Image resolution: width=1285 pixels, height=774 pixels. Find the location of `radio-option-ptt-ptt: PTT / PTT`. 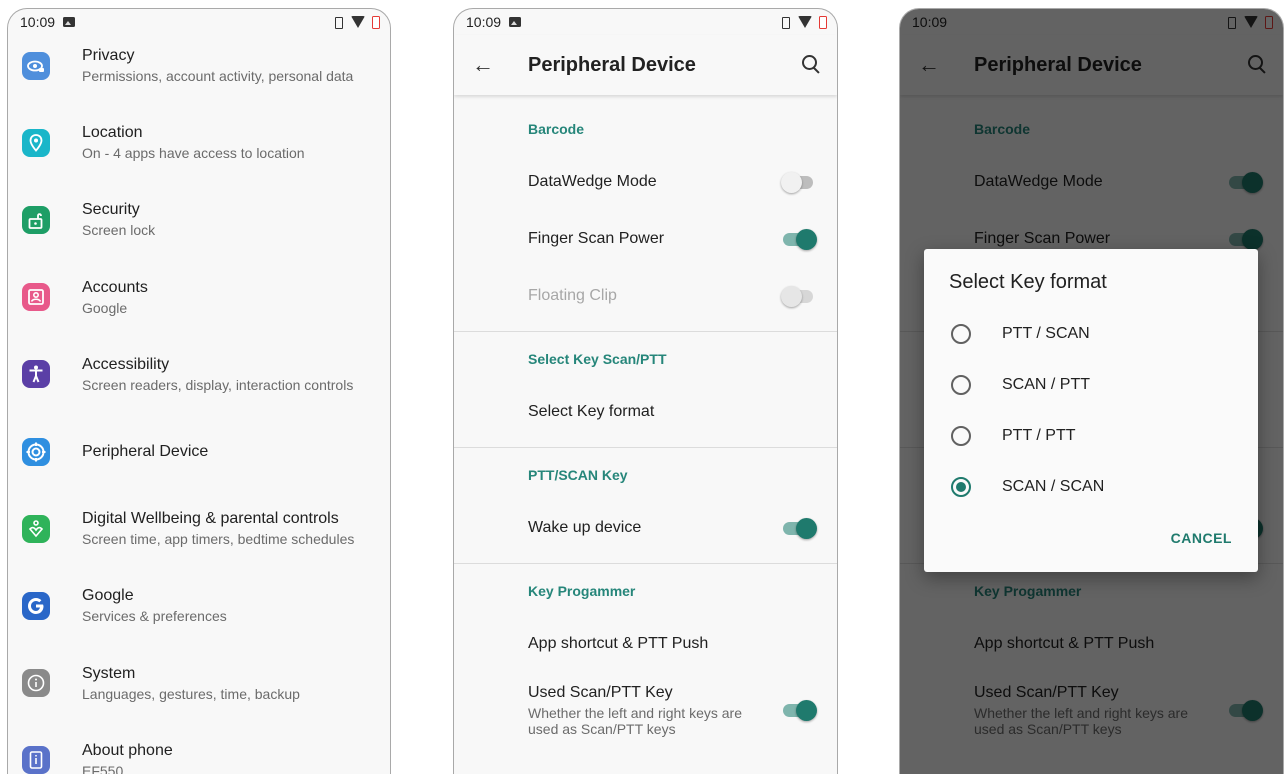

radio-option-ptt-ptt: PTT / PTT is located at coordinates (1091, 435).